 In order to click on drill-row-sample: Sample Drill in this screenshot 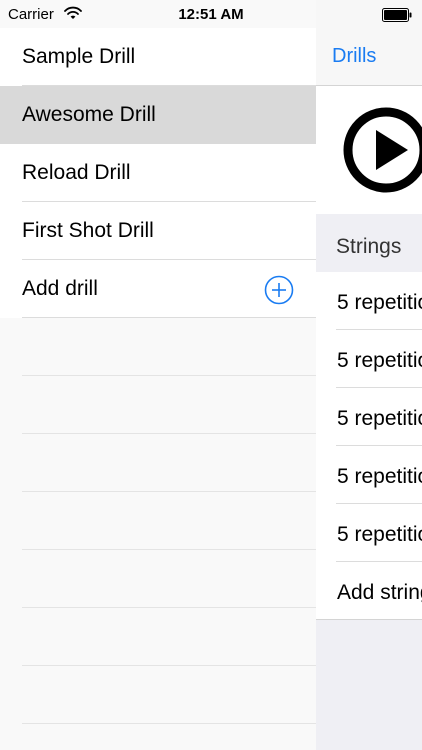, I will do `click(158, 57)`.